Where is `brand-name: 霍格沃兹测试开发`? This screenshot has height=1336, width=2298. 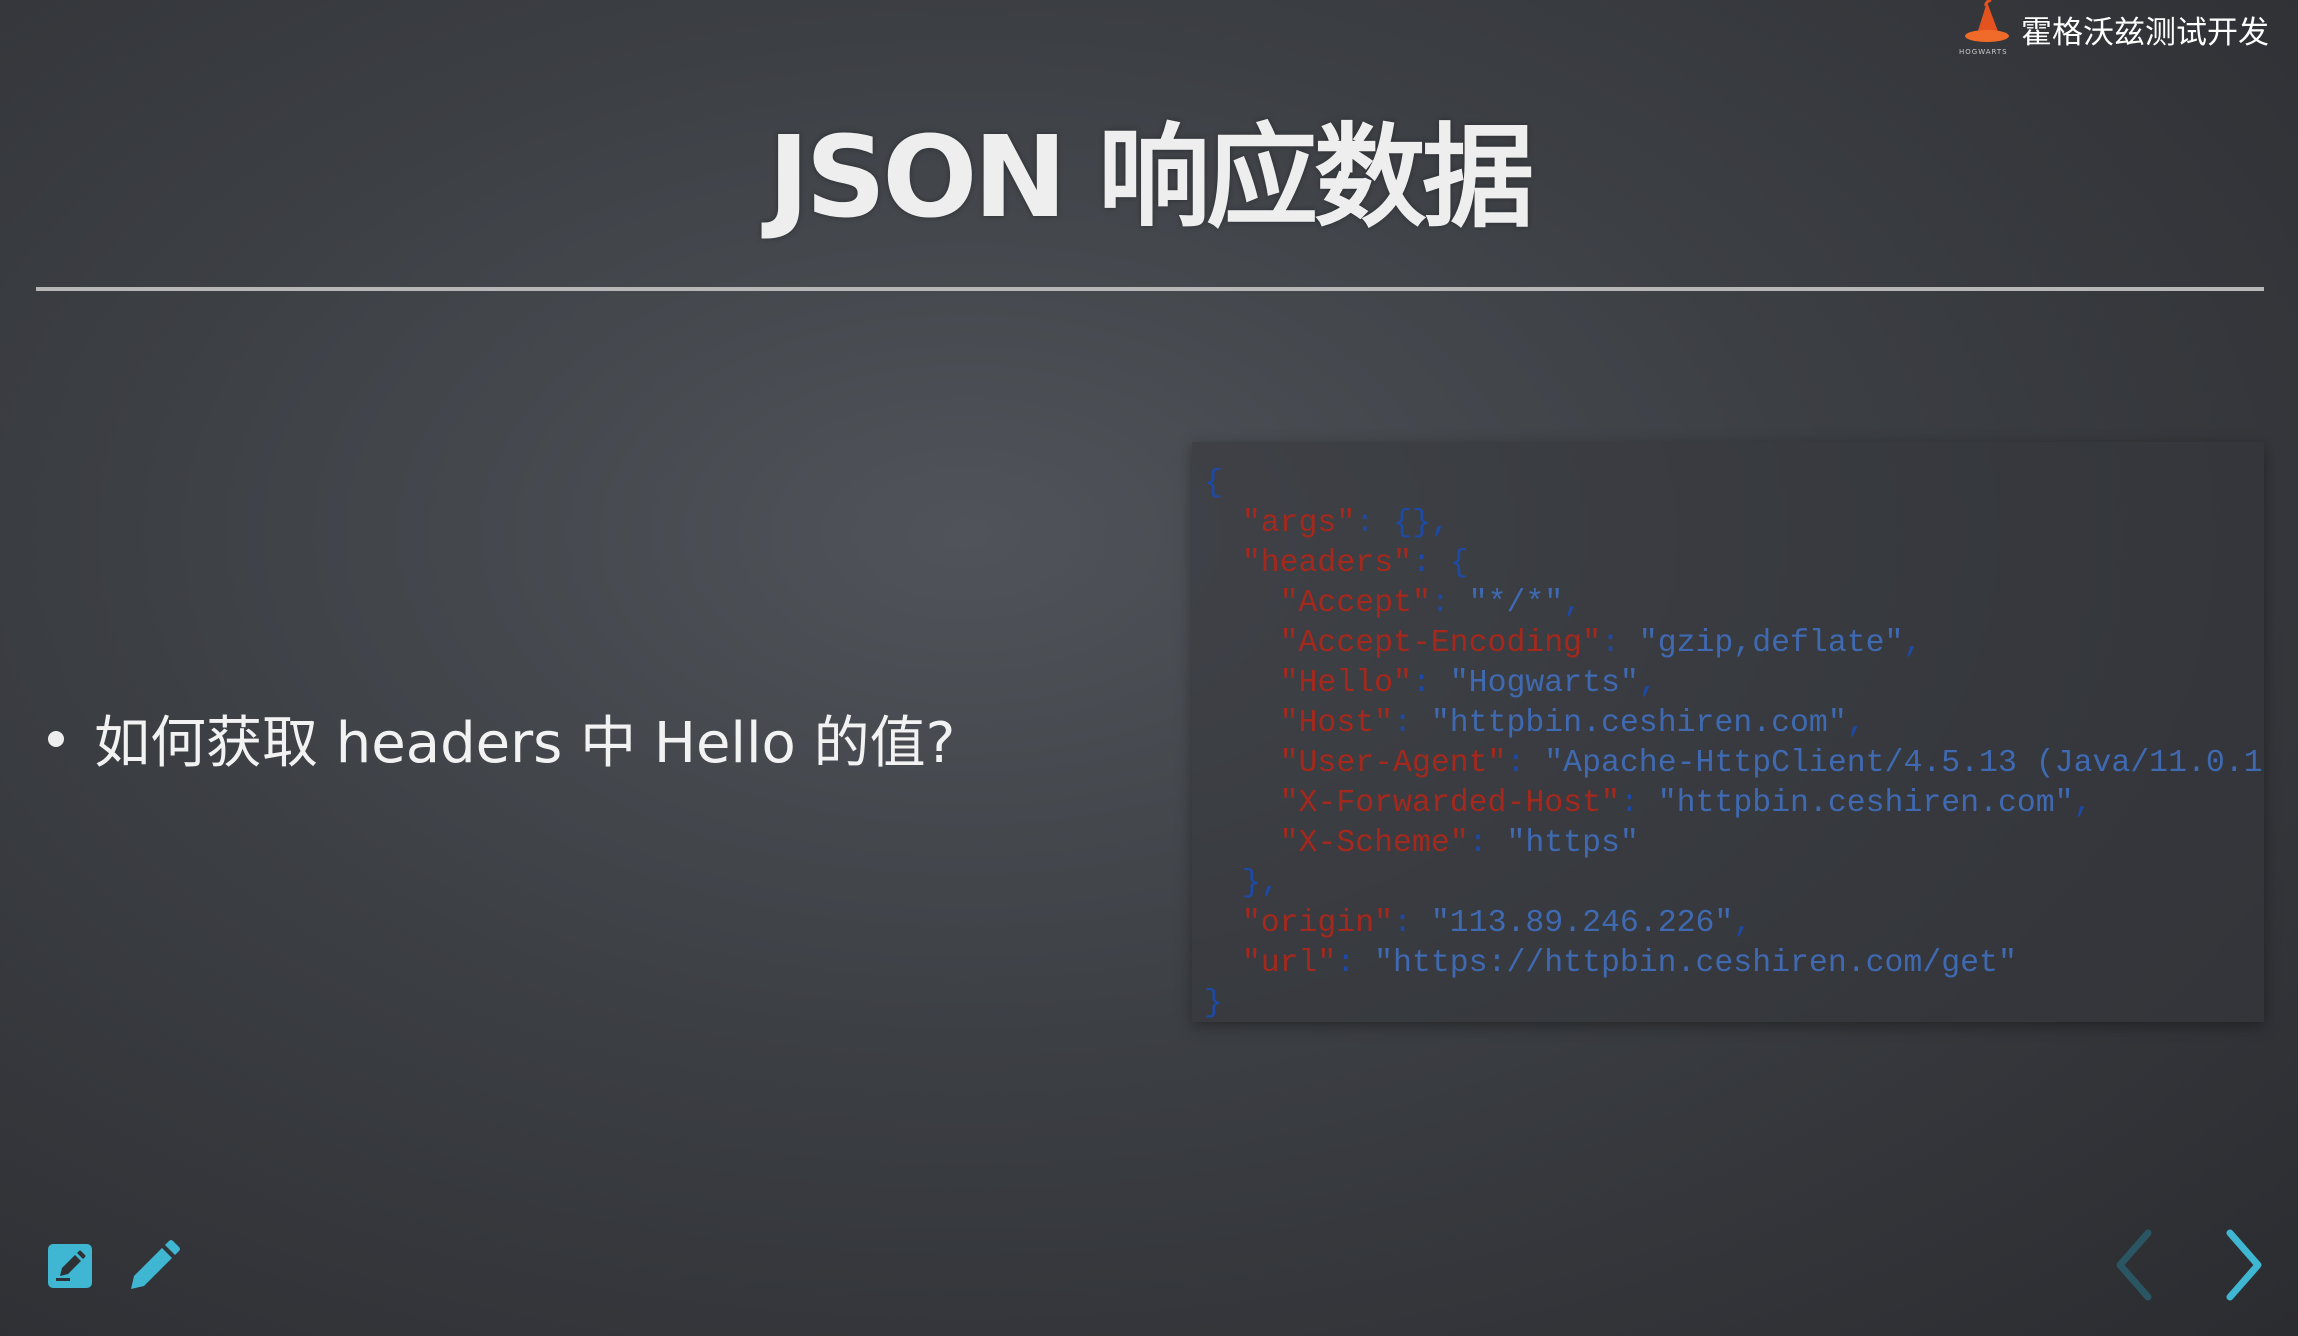
brand-name: 霍格沃兹测试开发 is located at coordinates (2145, 32).